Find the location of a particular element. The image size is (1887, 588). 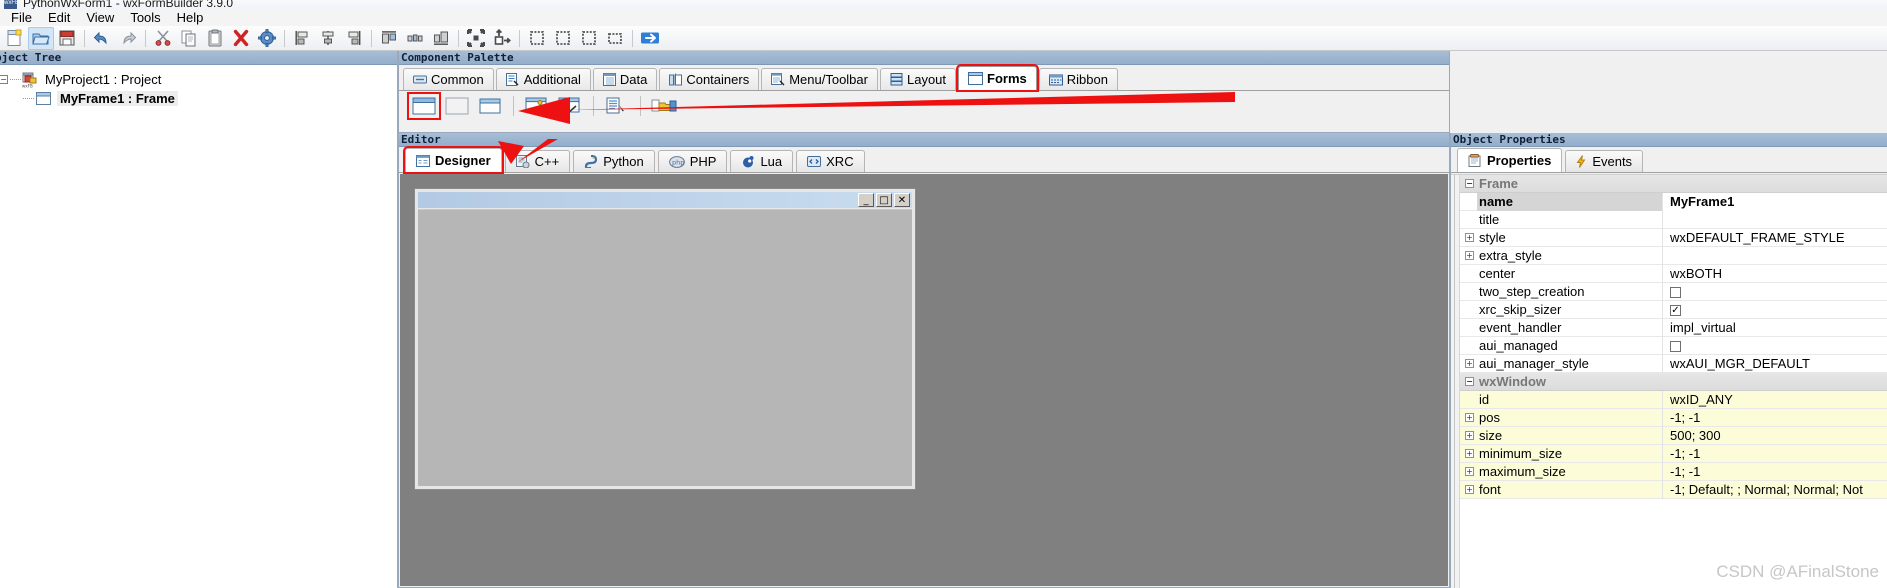

property-row-aui-managed: aui_managed is located at coordinates (1673, 345).